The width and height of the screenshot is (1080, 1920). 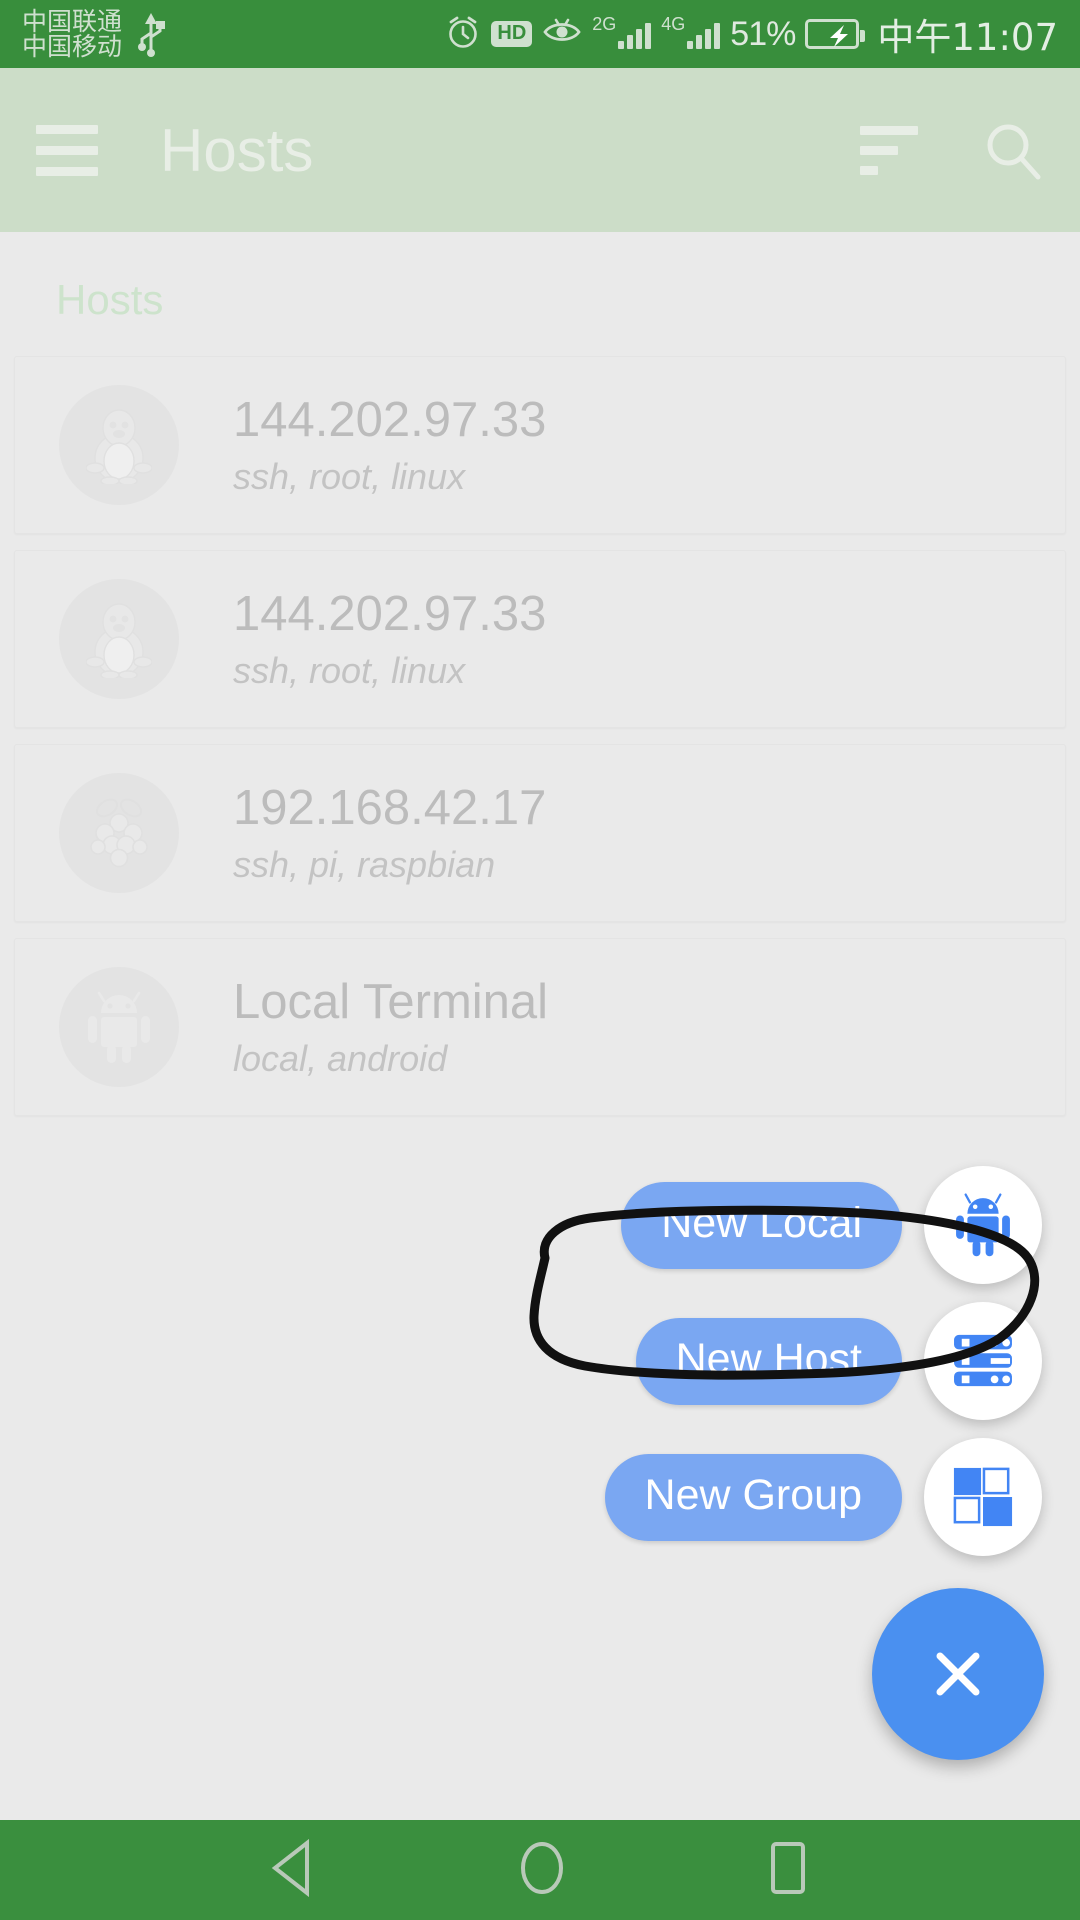 I want to click on app-bar: Hosts, so click(x=540, y=150).